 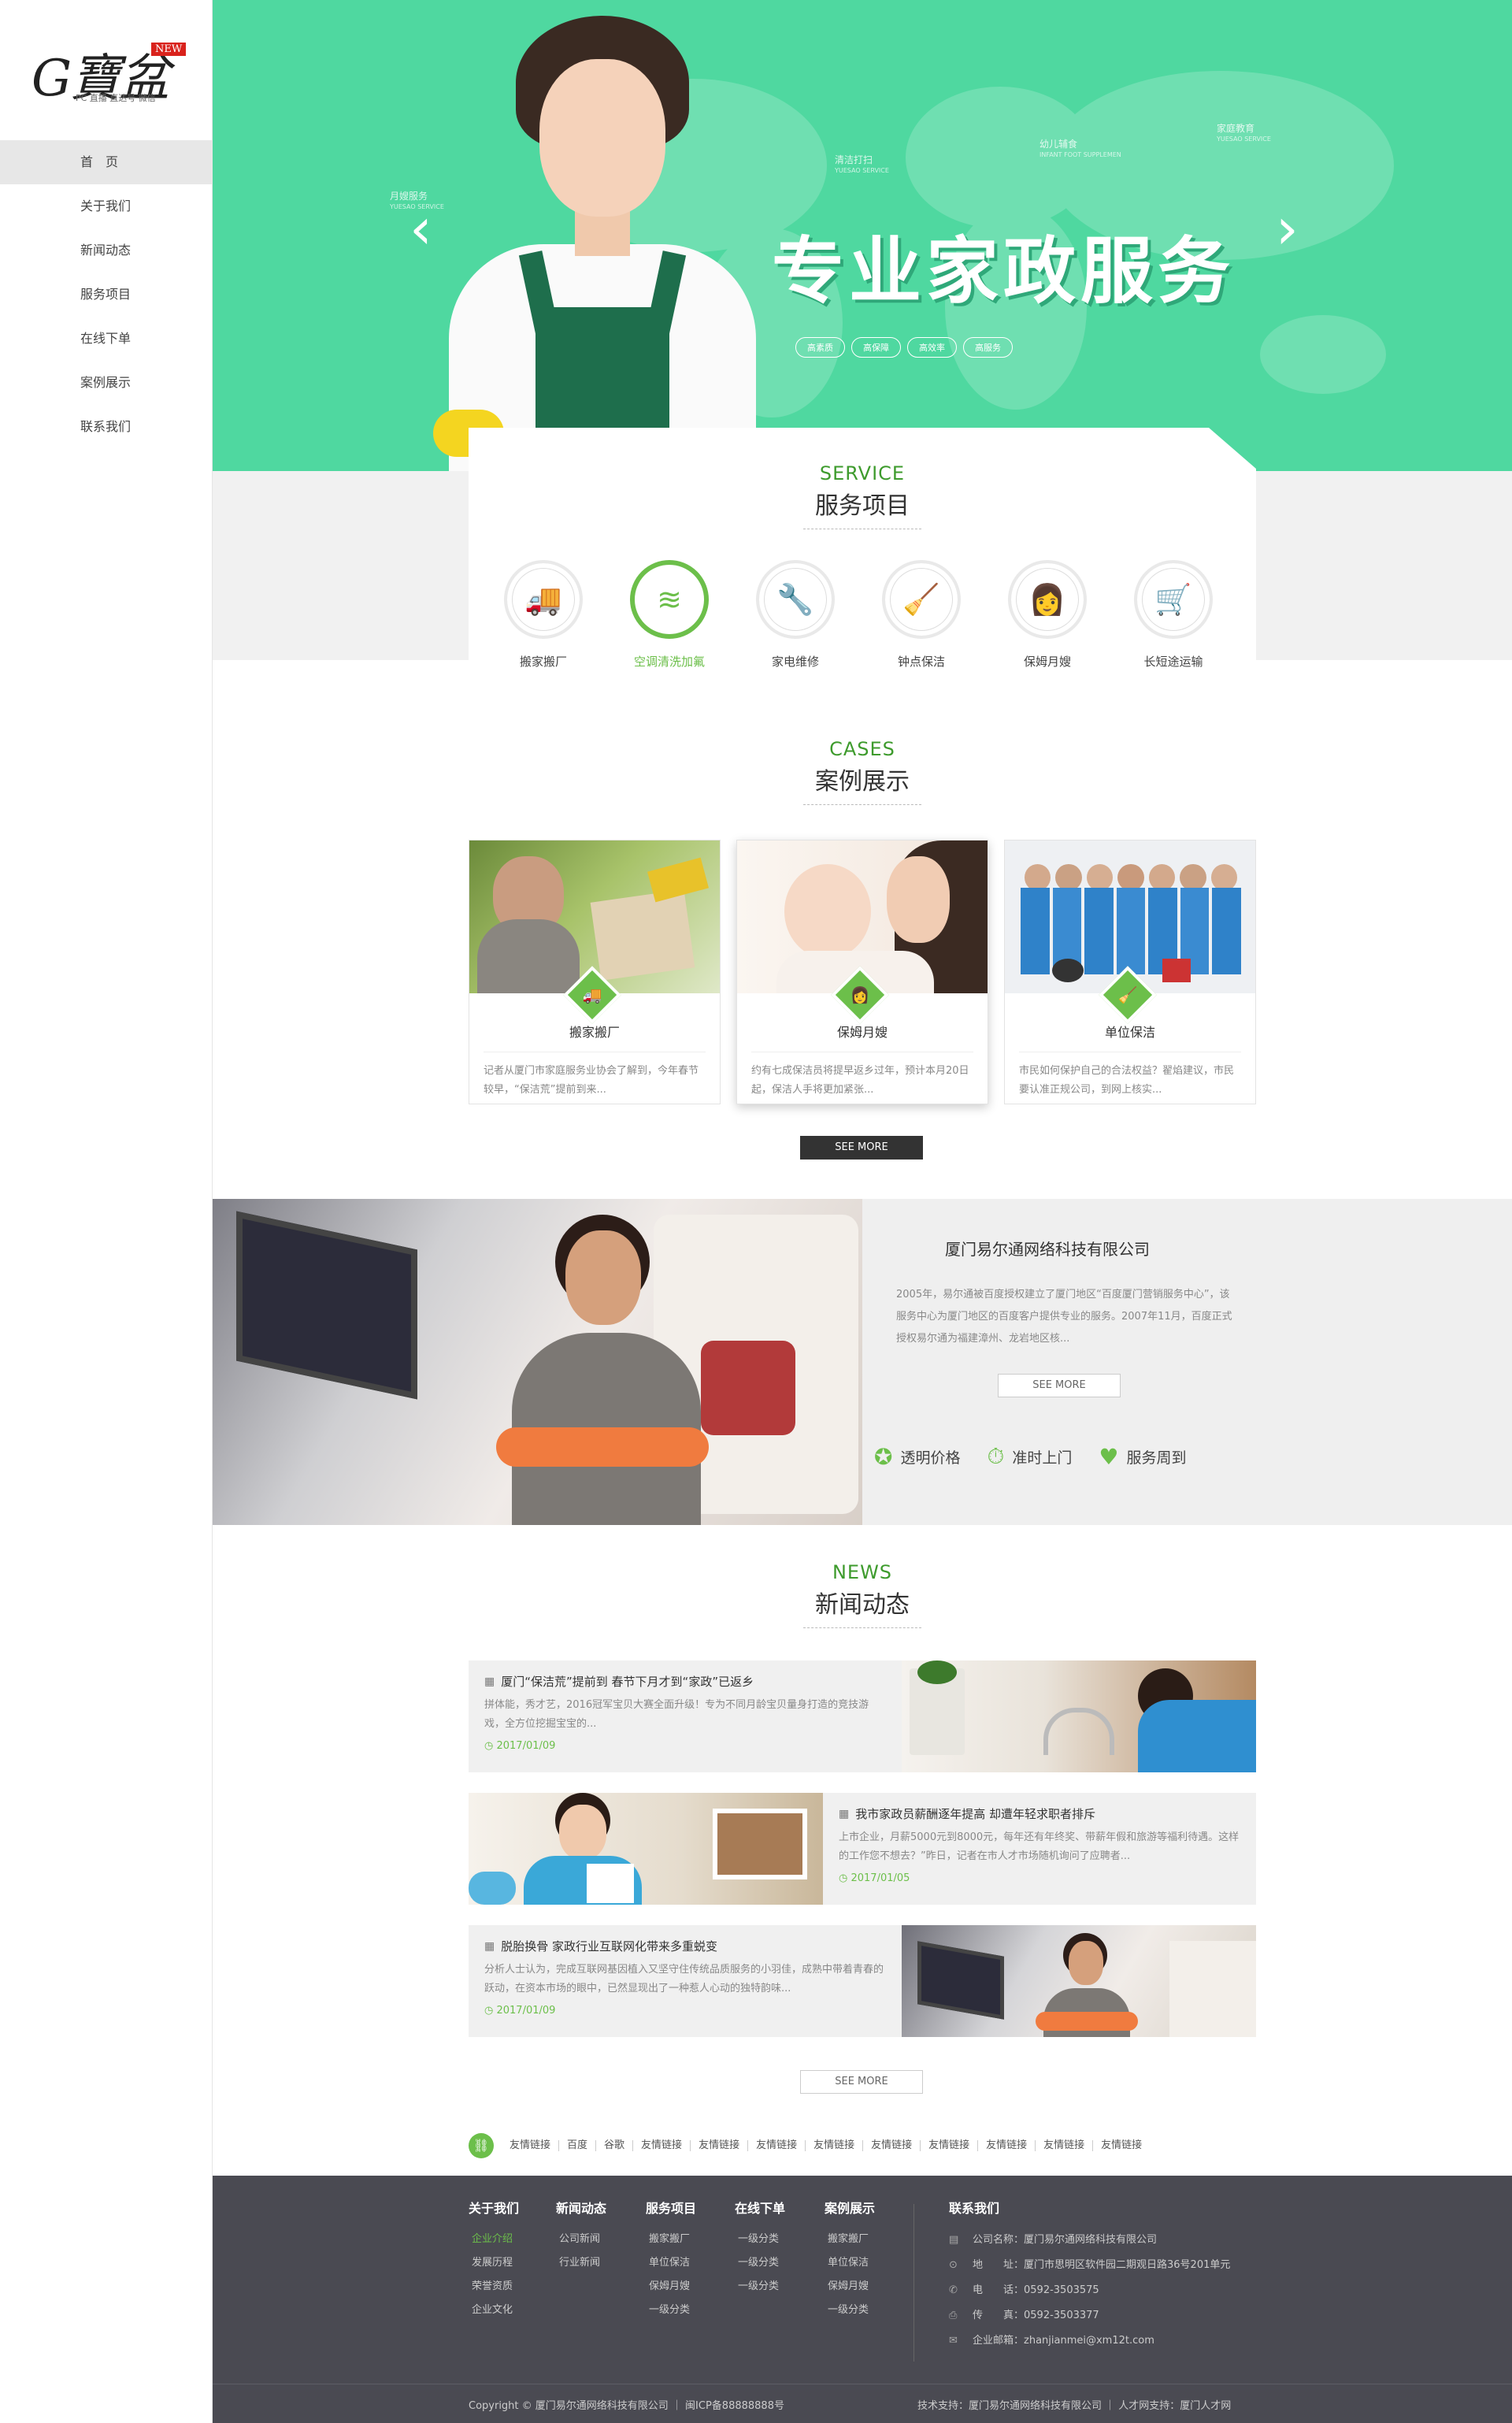 What do you see at coordinates (494, 2310) in the screenshot?
I see `footer-link: 企业文化` at bounding box center [494, 2310].